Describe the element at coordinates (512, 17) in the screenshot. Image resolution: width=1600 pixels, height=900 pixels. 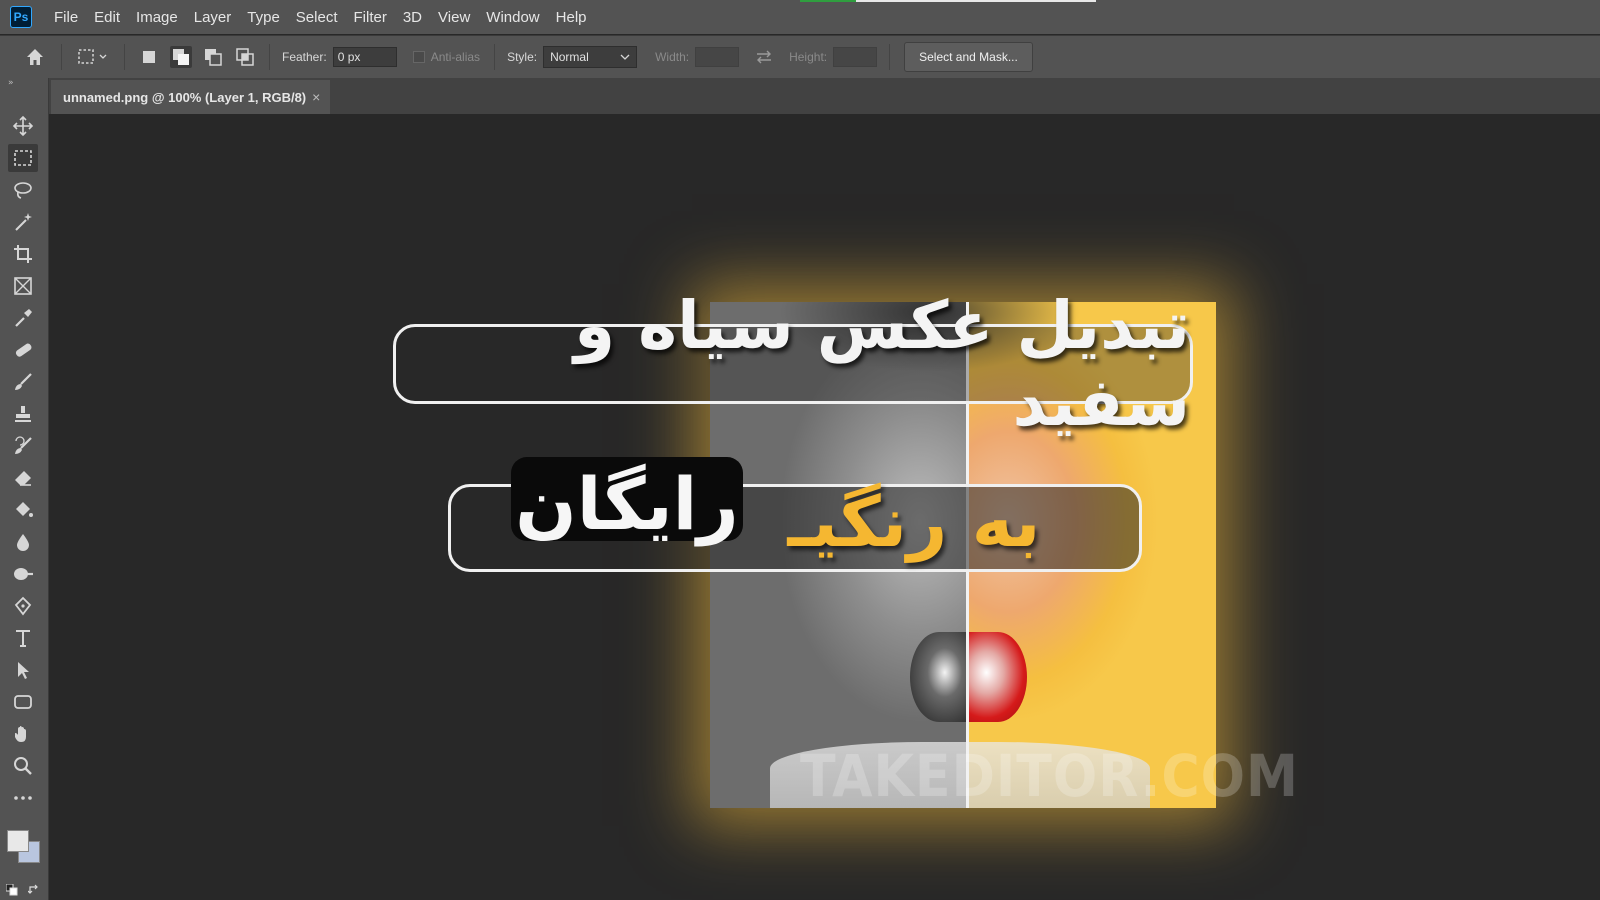
I see `menu-window: Window` at that location.